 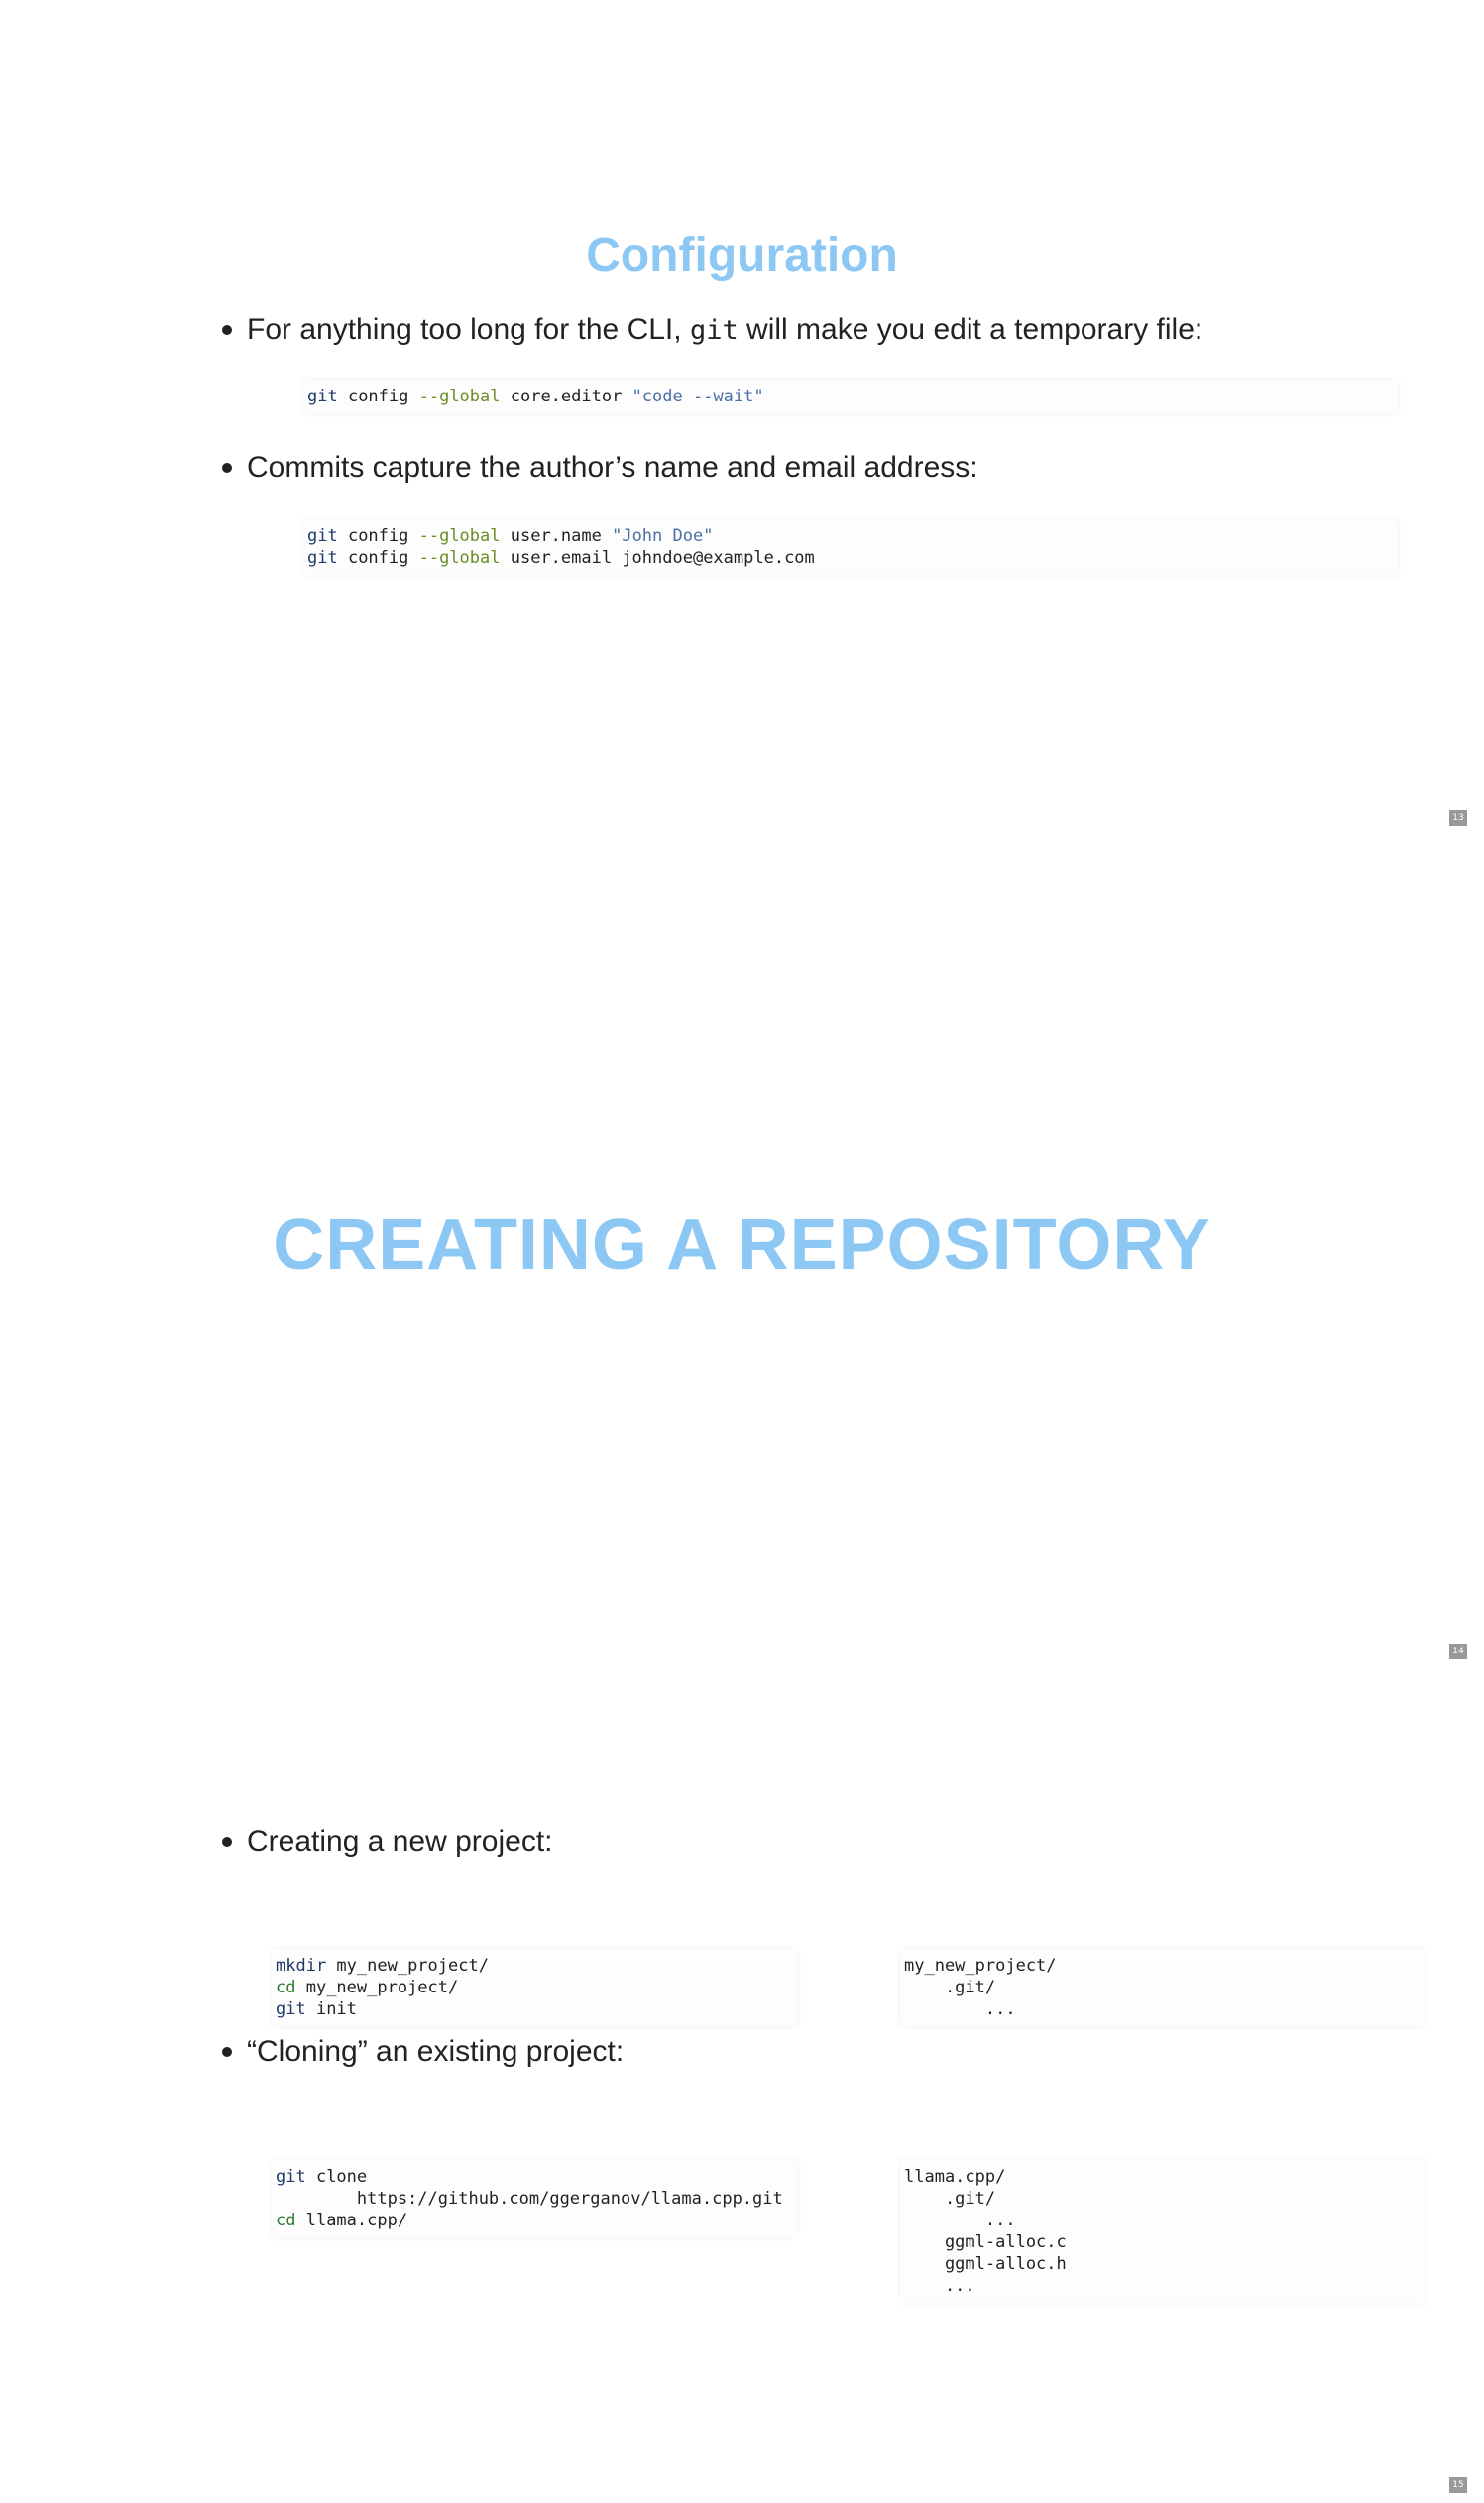 I want to click on bullet-cloning: “Cloning” an existing project:, so click(x=422, y=2052).